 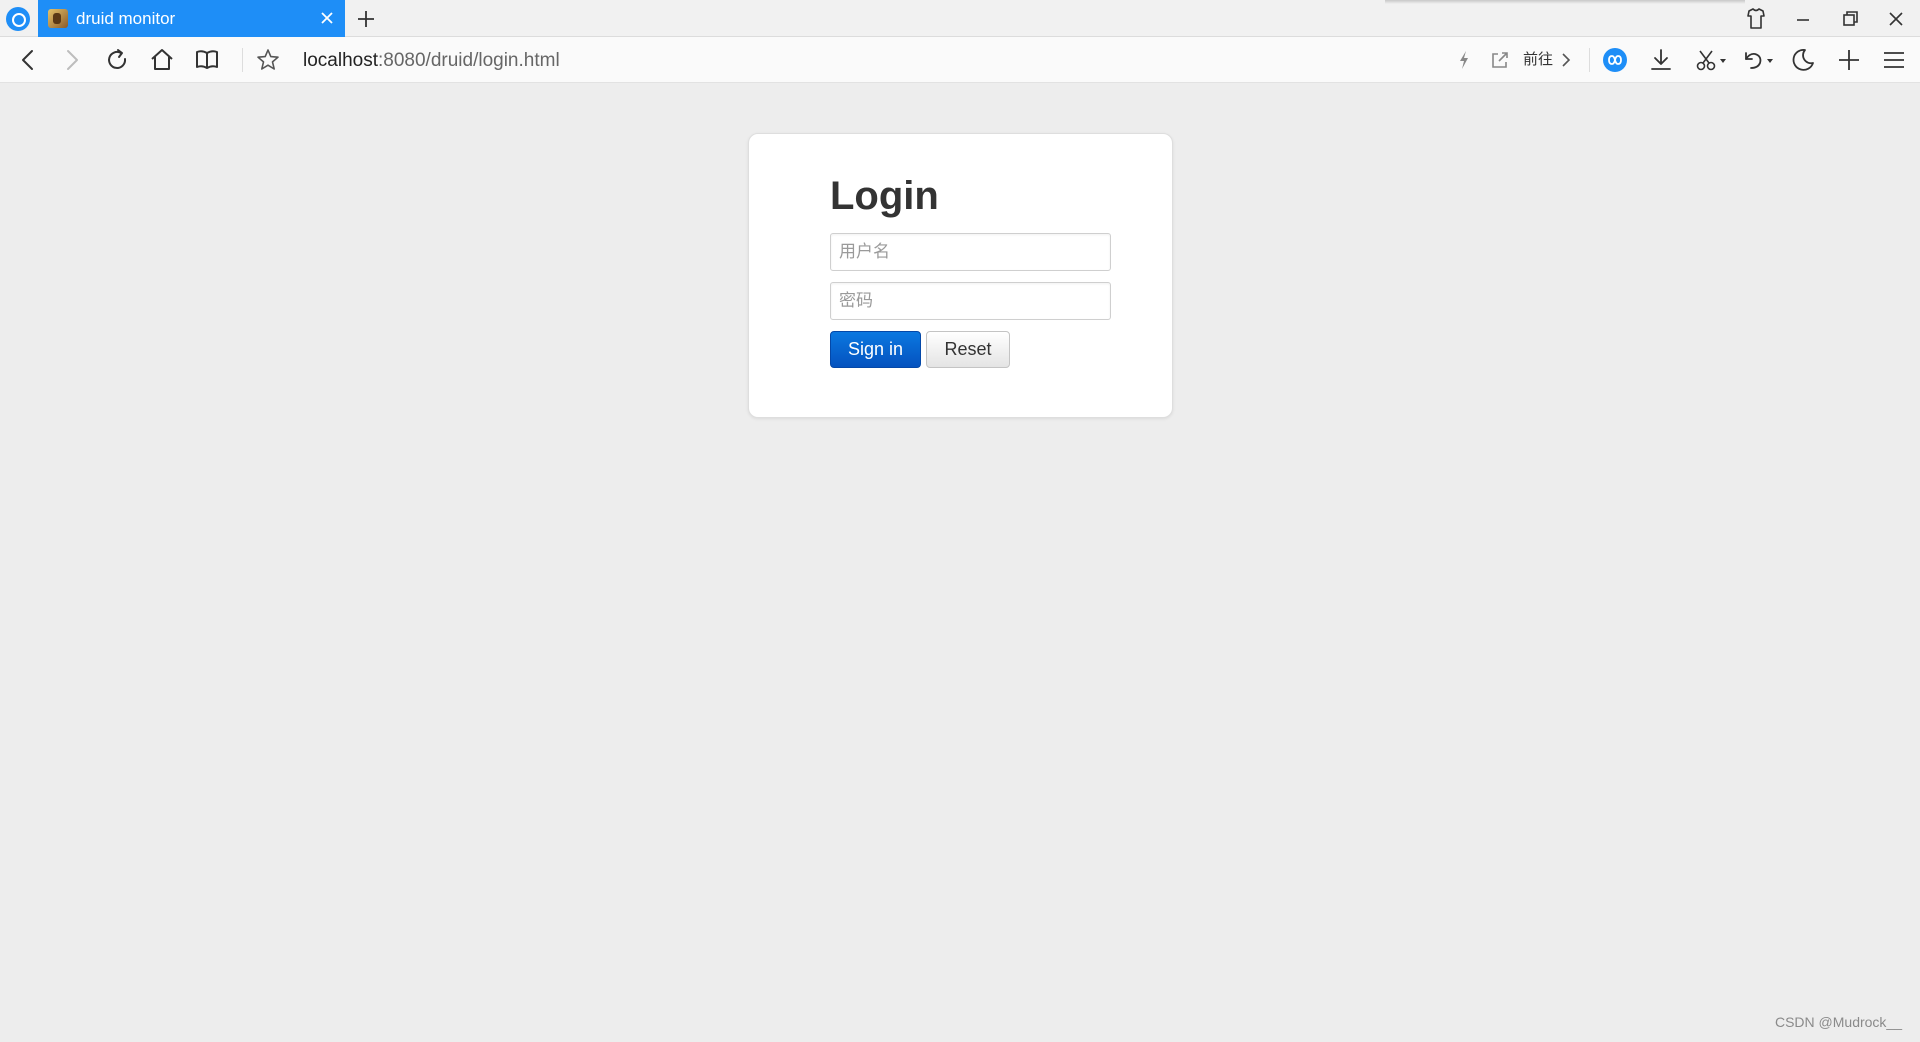 I want to click on reset-button: Reset, so click(x=968, y=349).